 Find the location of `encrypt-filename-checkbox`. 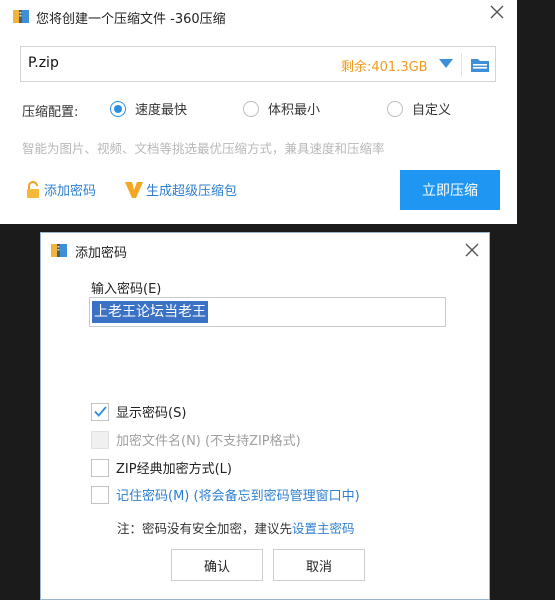

encrypt-filename-checkbox is located at coordinates (100, 439).